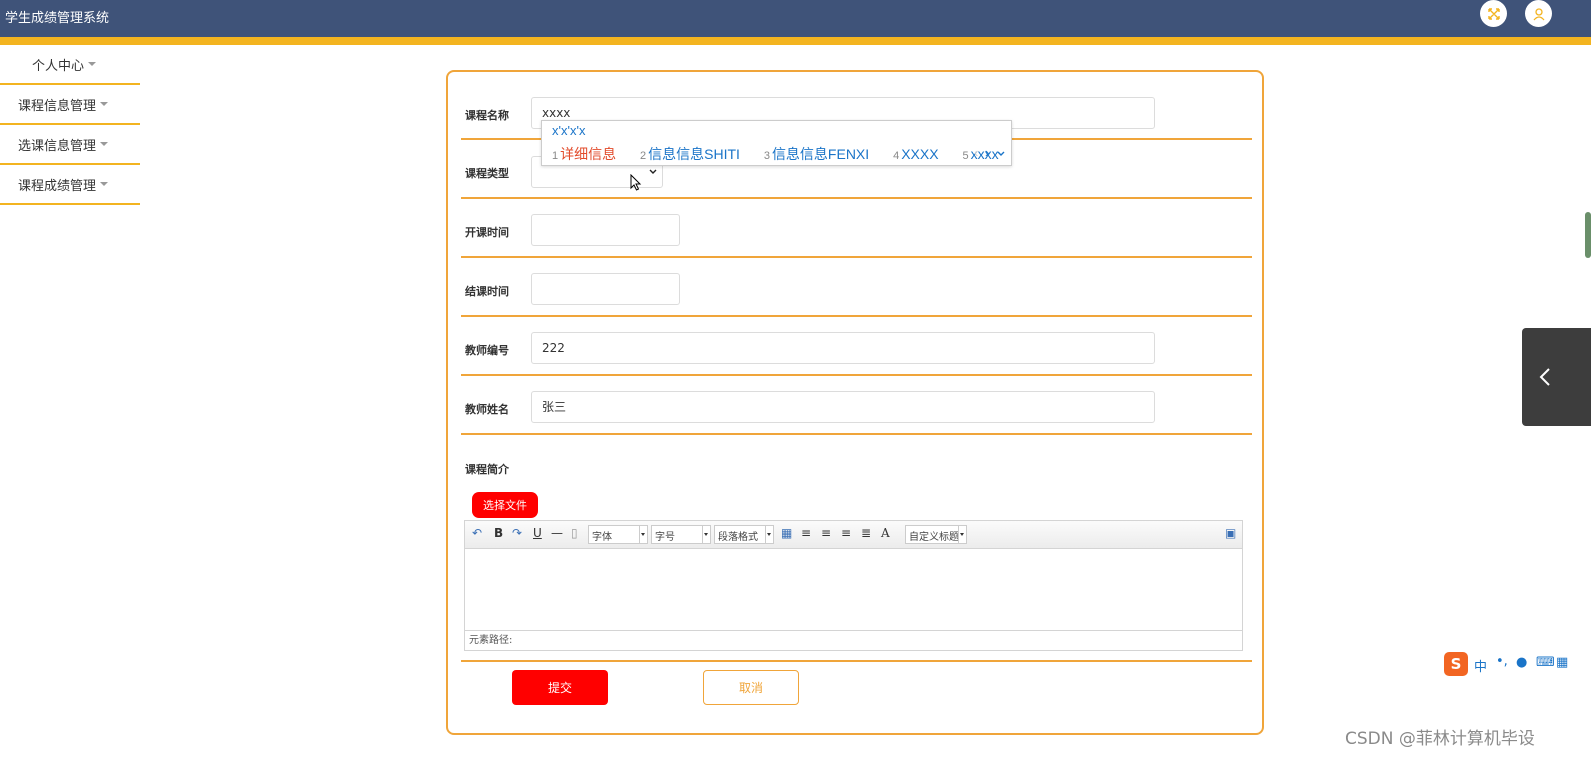  I want to click on sidebar-item-course-info: 课程信息管理, so click(70, 105).